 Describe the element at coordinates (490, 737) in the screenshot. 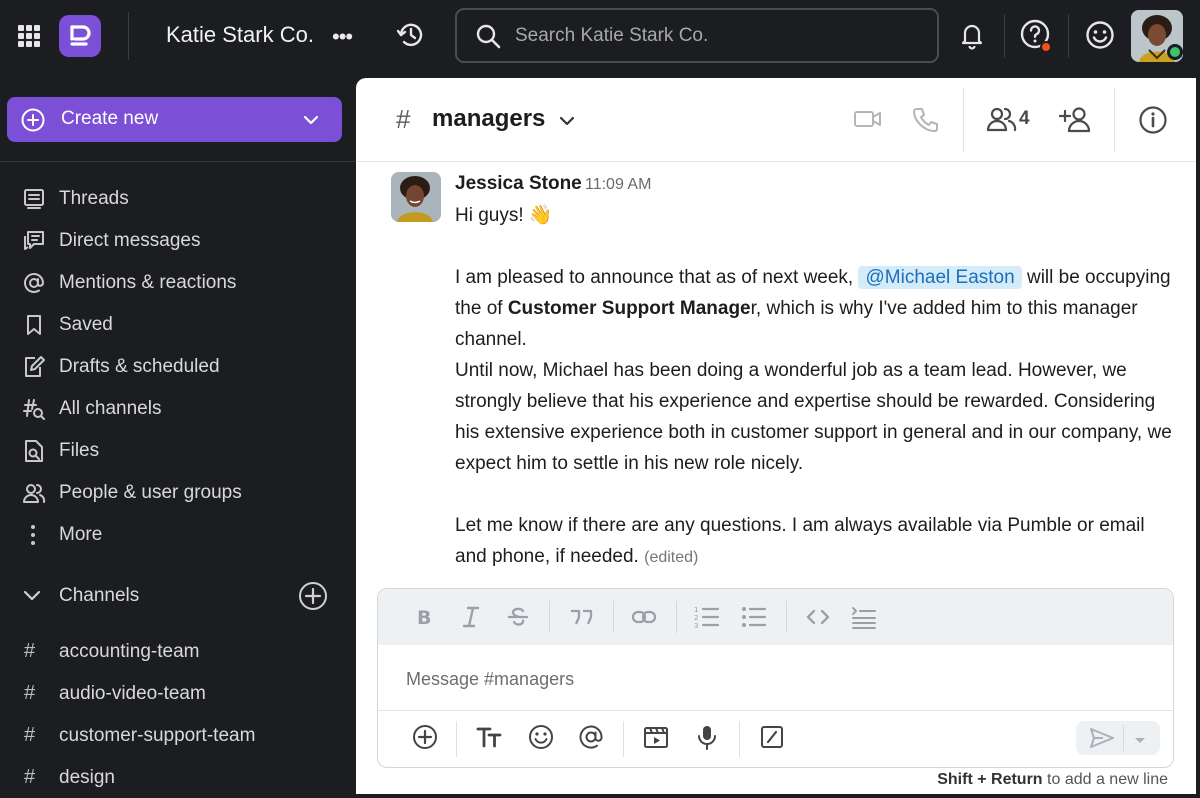

I see `text-format-icon` at that location.